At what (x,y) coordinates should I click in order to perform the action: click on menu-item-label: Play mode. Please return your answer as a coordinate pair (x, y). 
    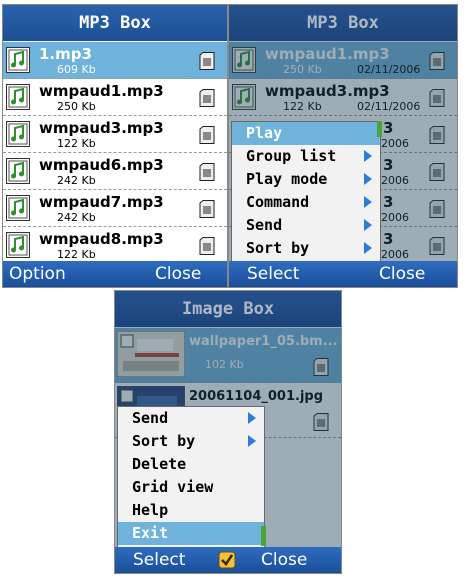
    Looking at the image, I should click on (287, 179).